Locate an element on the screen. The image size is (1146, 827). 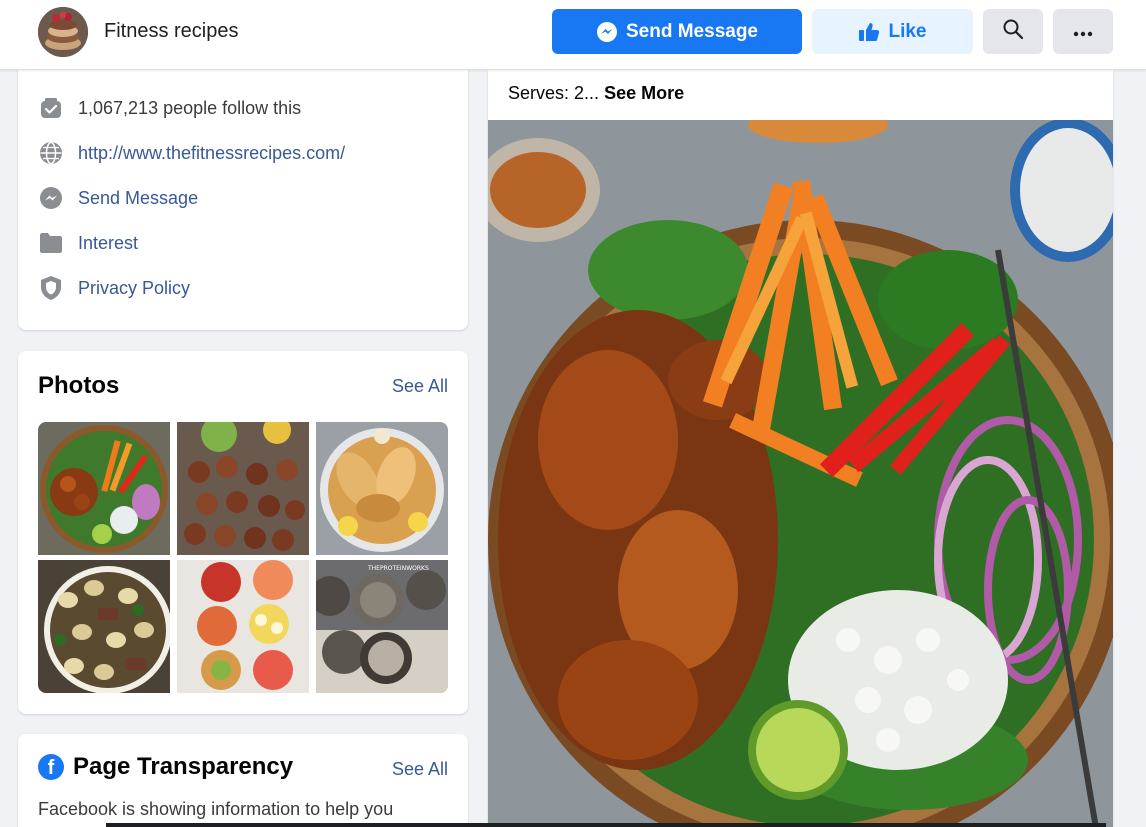
search-button is located at coordinates (1013, 31).